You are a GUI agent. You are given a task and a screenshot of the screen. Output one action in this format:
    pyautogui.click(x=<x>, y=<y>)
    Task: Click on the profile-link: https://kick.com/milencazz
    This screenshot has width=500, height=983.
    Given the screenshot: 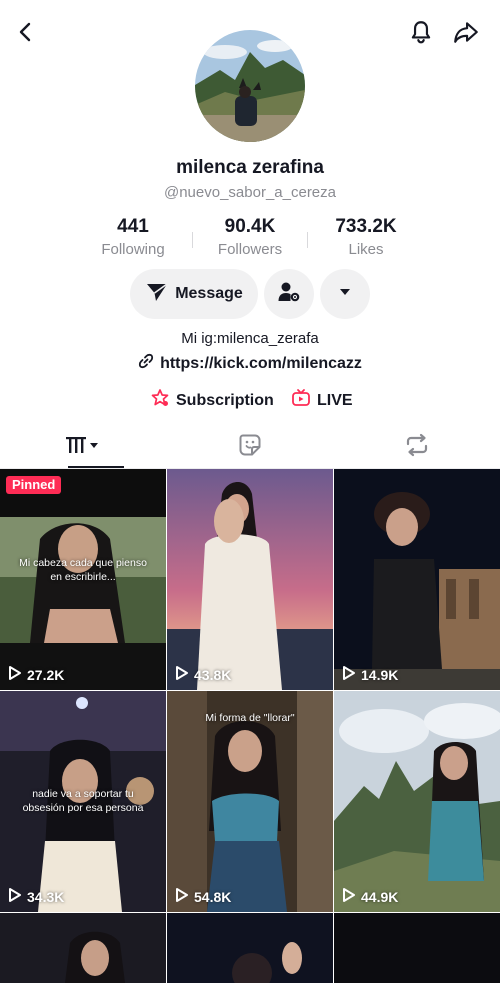 What is the action you would take?
    pyautogui.click(x=250, y=363)
    